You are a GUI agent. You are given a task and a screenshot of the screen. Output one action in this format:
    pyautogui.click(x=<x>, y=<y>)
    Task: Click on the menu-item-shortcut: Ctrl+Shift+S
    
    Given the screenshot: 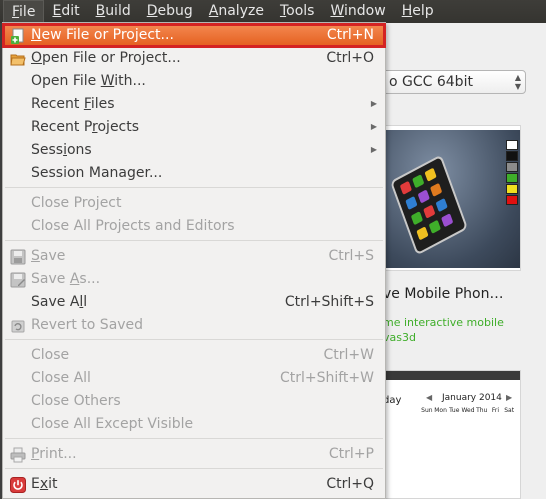 What is the action you would take?
    pyautogui.click(x=329, y=302)
    